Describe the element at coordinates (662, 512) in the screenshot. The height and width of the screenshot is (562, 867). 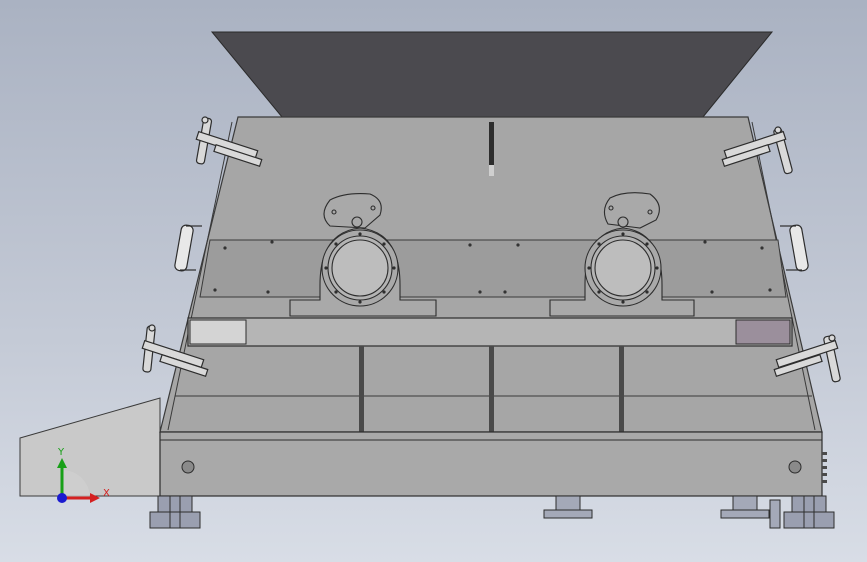
I see `rear-feet` at that location.